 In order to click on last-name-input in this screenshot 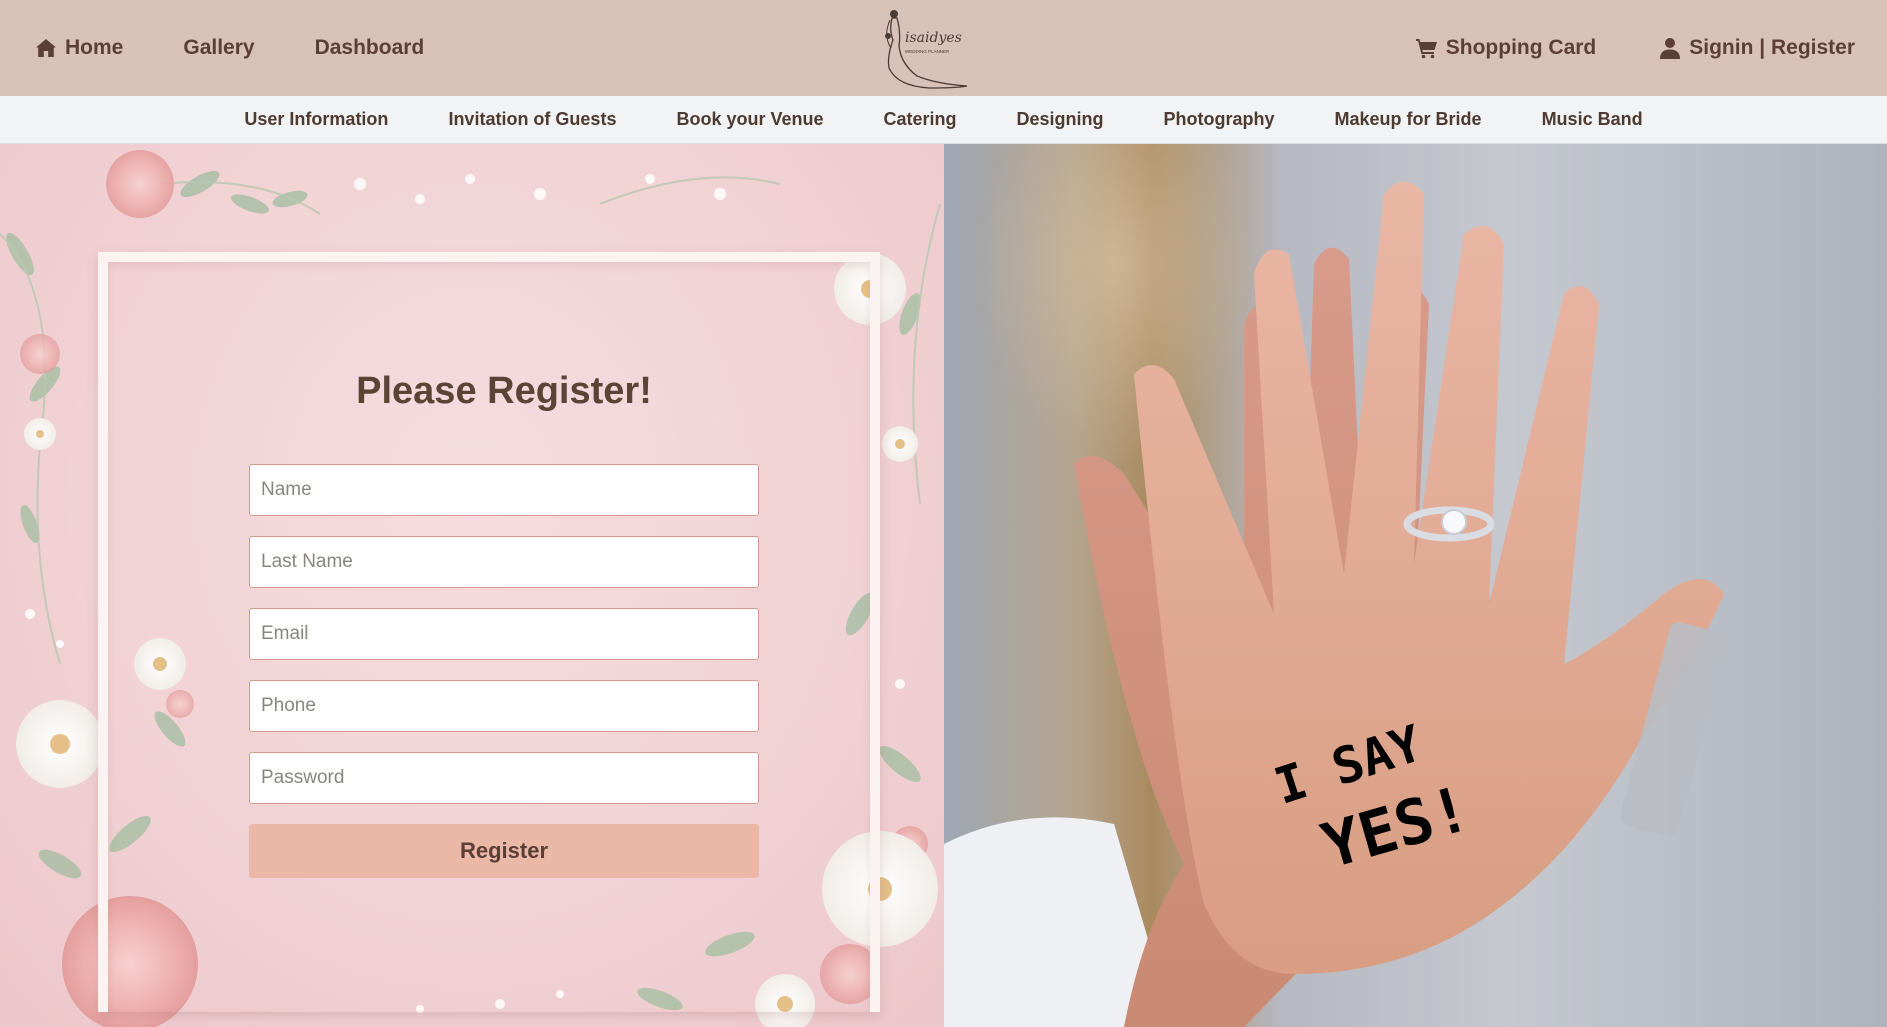, I will do `click(504, 562)`.